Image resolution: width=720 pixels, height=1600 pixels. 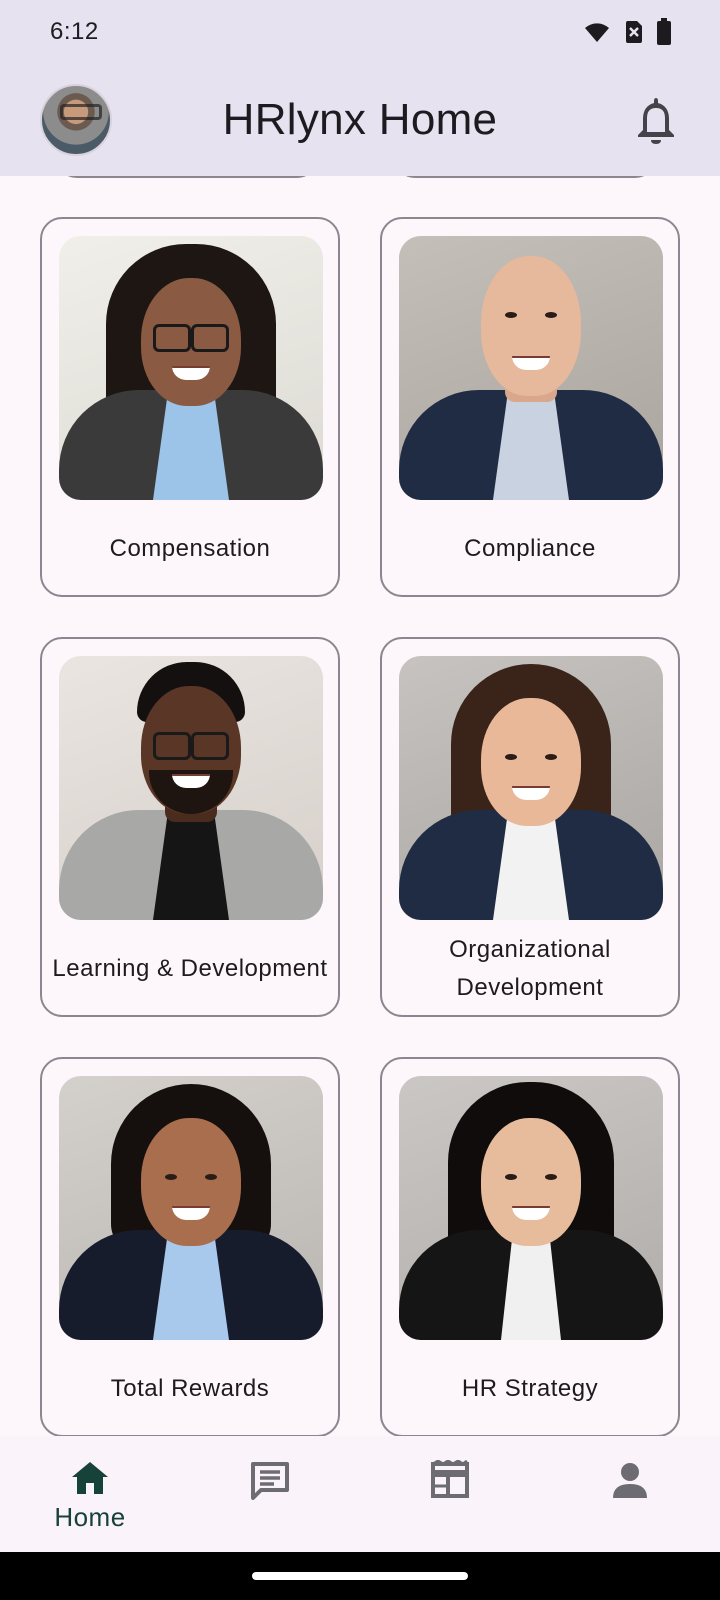 What do you see at coordinates (597, 32) in the screenshot?
I see `wifi-icon` at bounding box center [597, 32].